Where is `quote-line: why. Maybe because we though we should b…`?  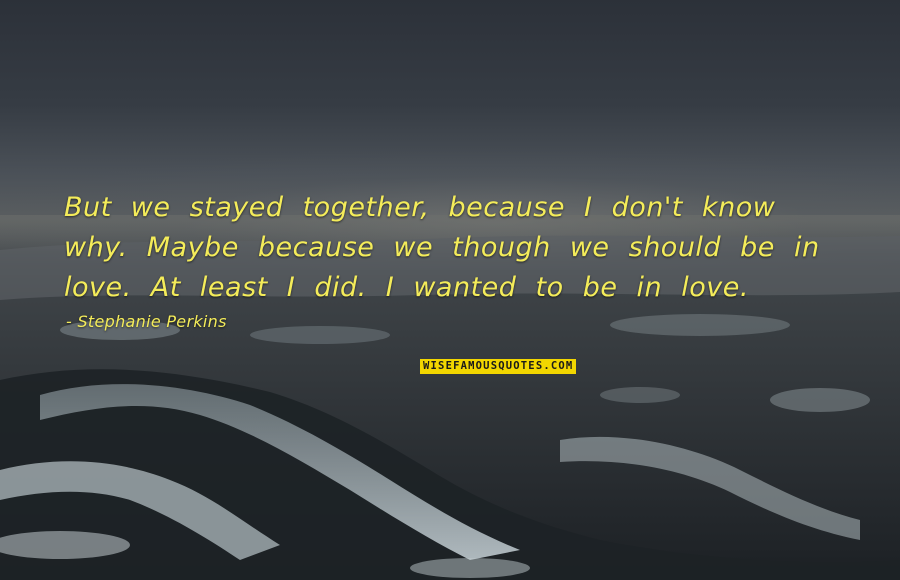
quote-line: why. Maybe because we though we should b… is located at coordinates (442, 247).